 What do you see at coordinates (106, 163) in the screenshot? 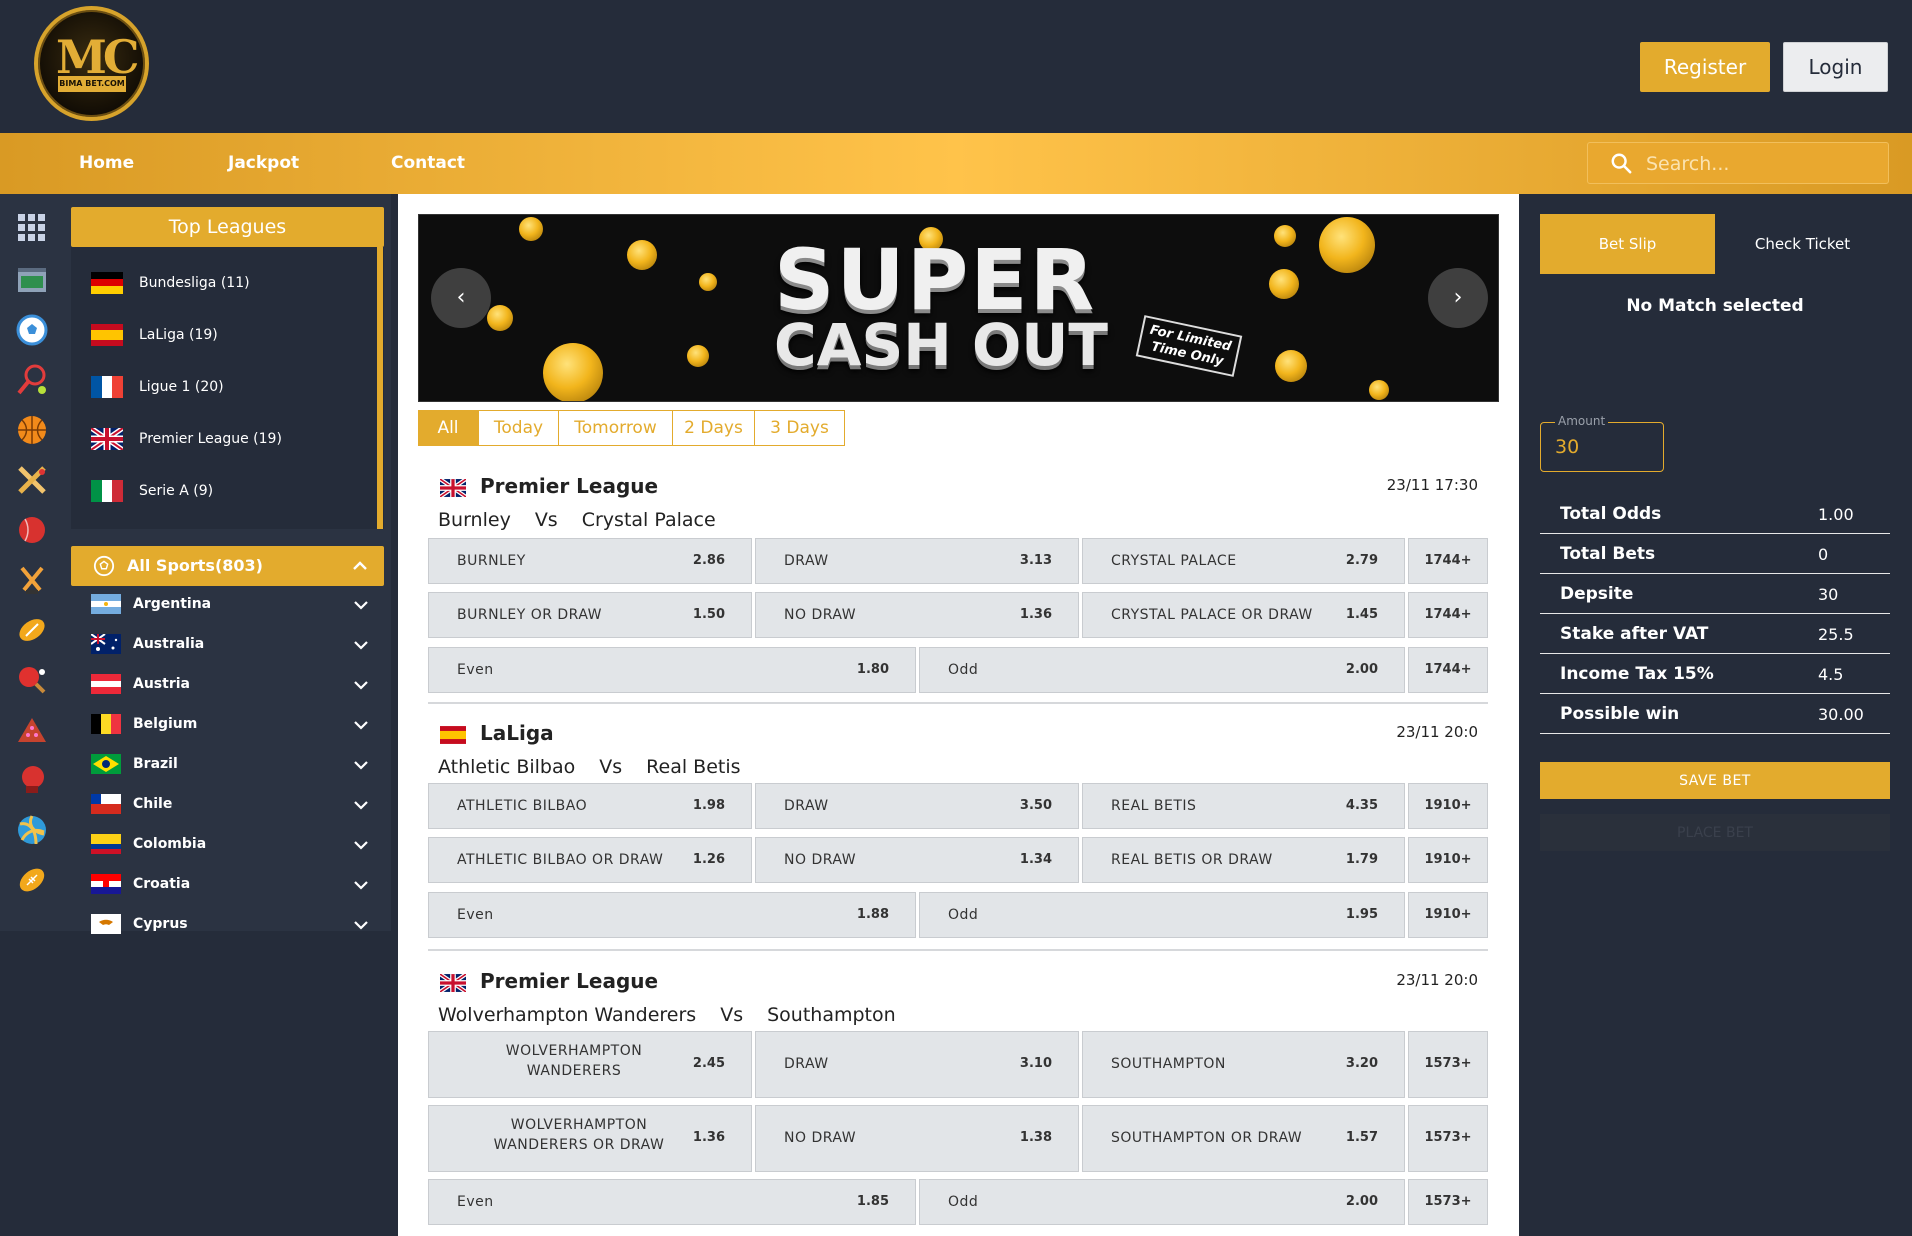
I see `nav-home: Home` at bounding box center [106, 163].